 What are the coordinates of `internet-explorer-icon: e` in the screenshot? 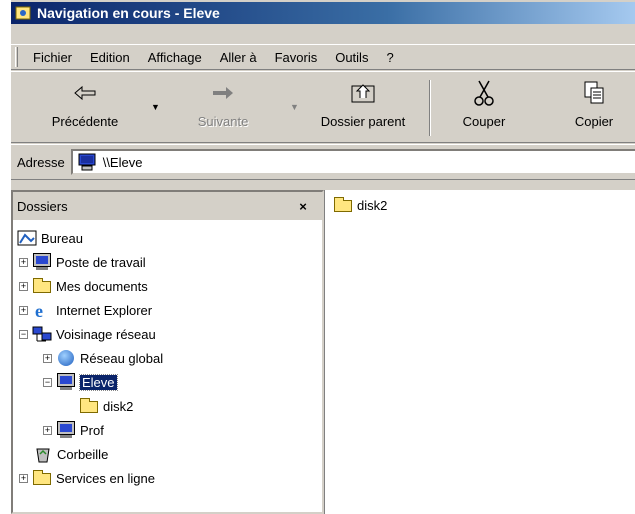 It's located at (42, 311).